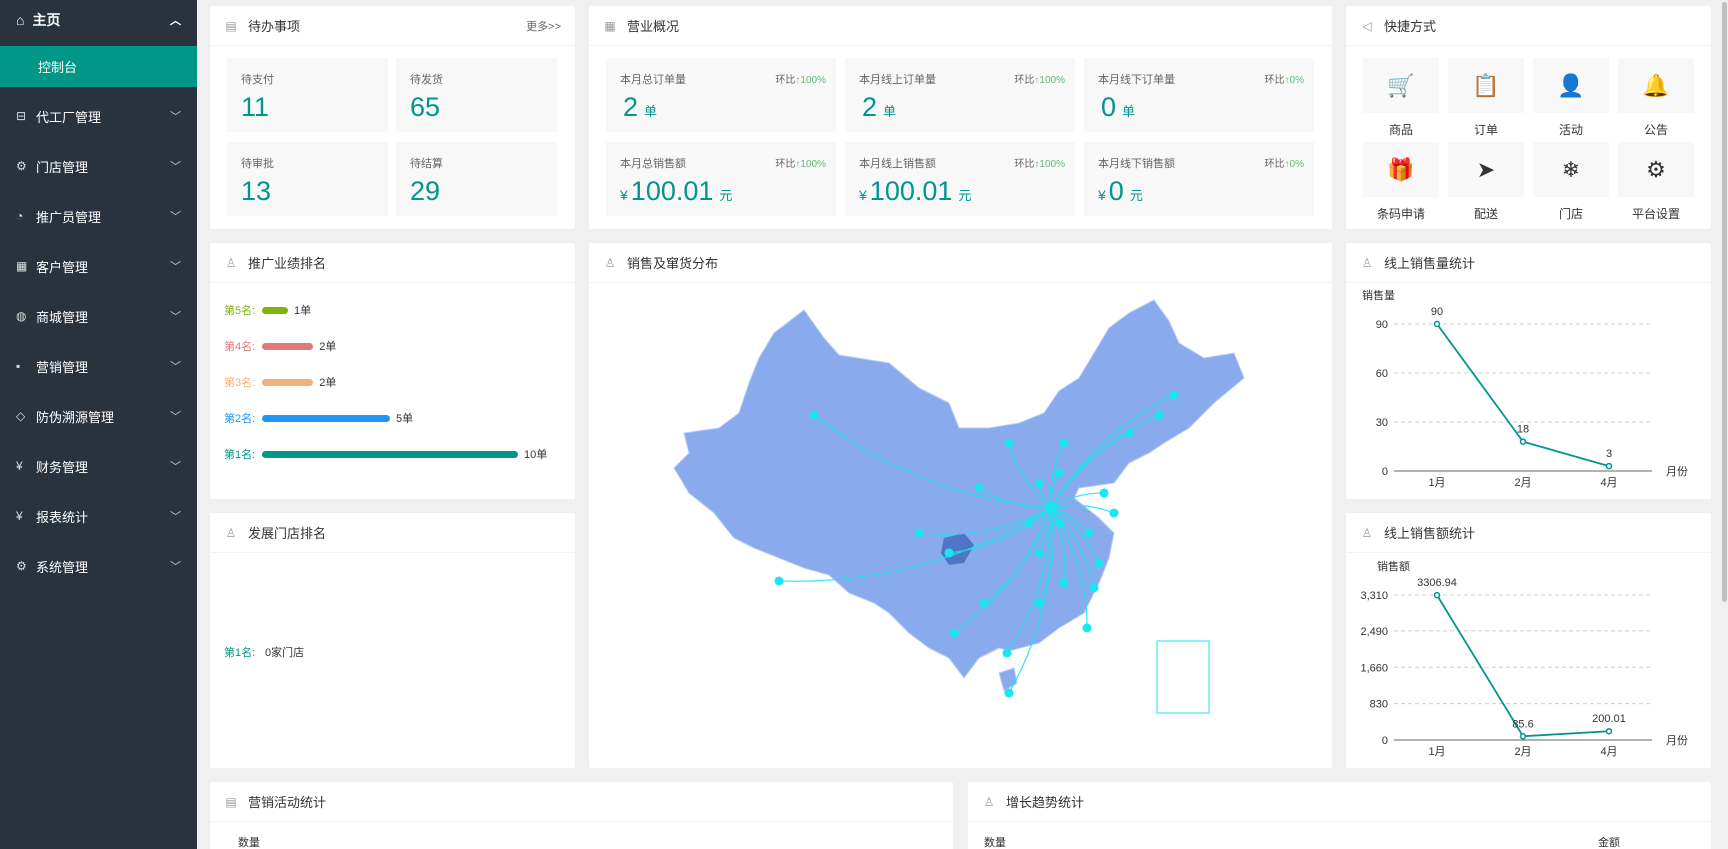  Describe the element at coordinates (1571, 182) in the screenshot. I see `quick-item: ❄ 门店` at that location.